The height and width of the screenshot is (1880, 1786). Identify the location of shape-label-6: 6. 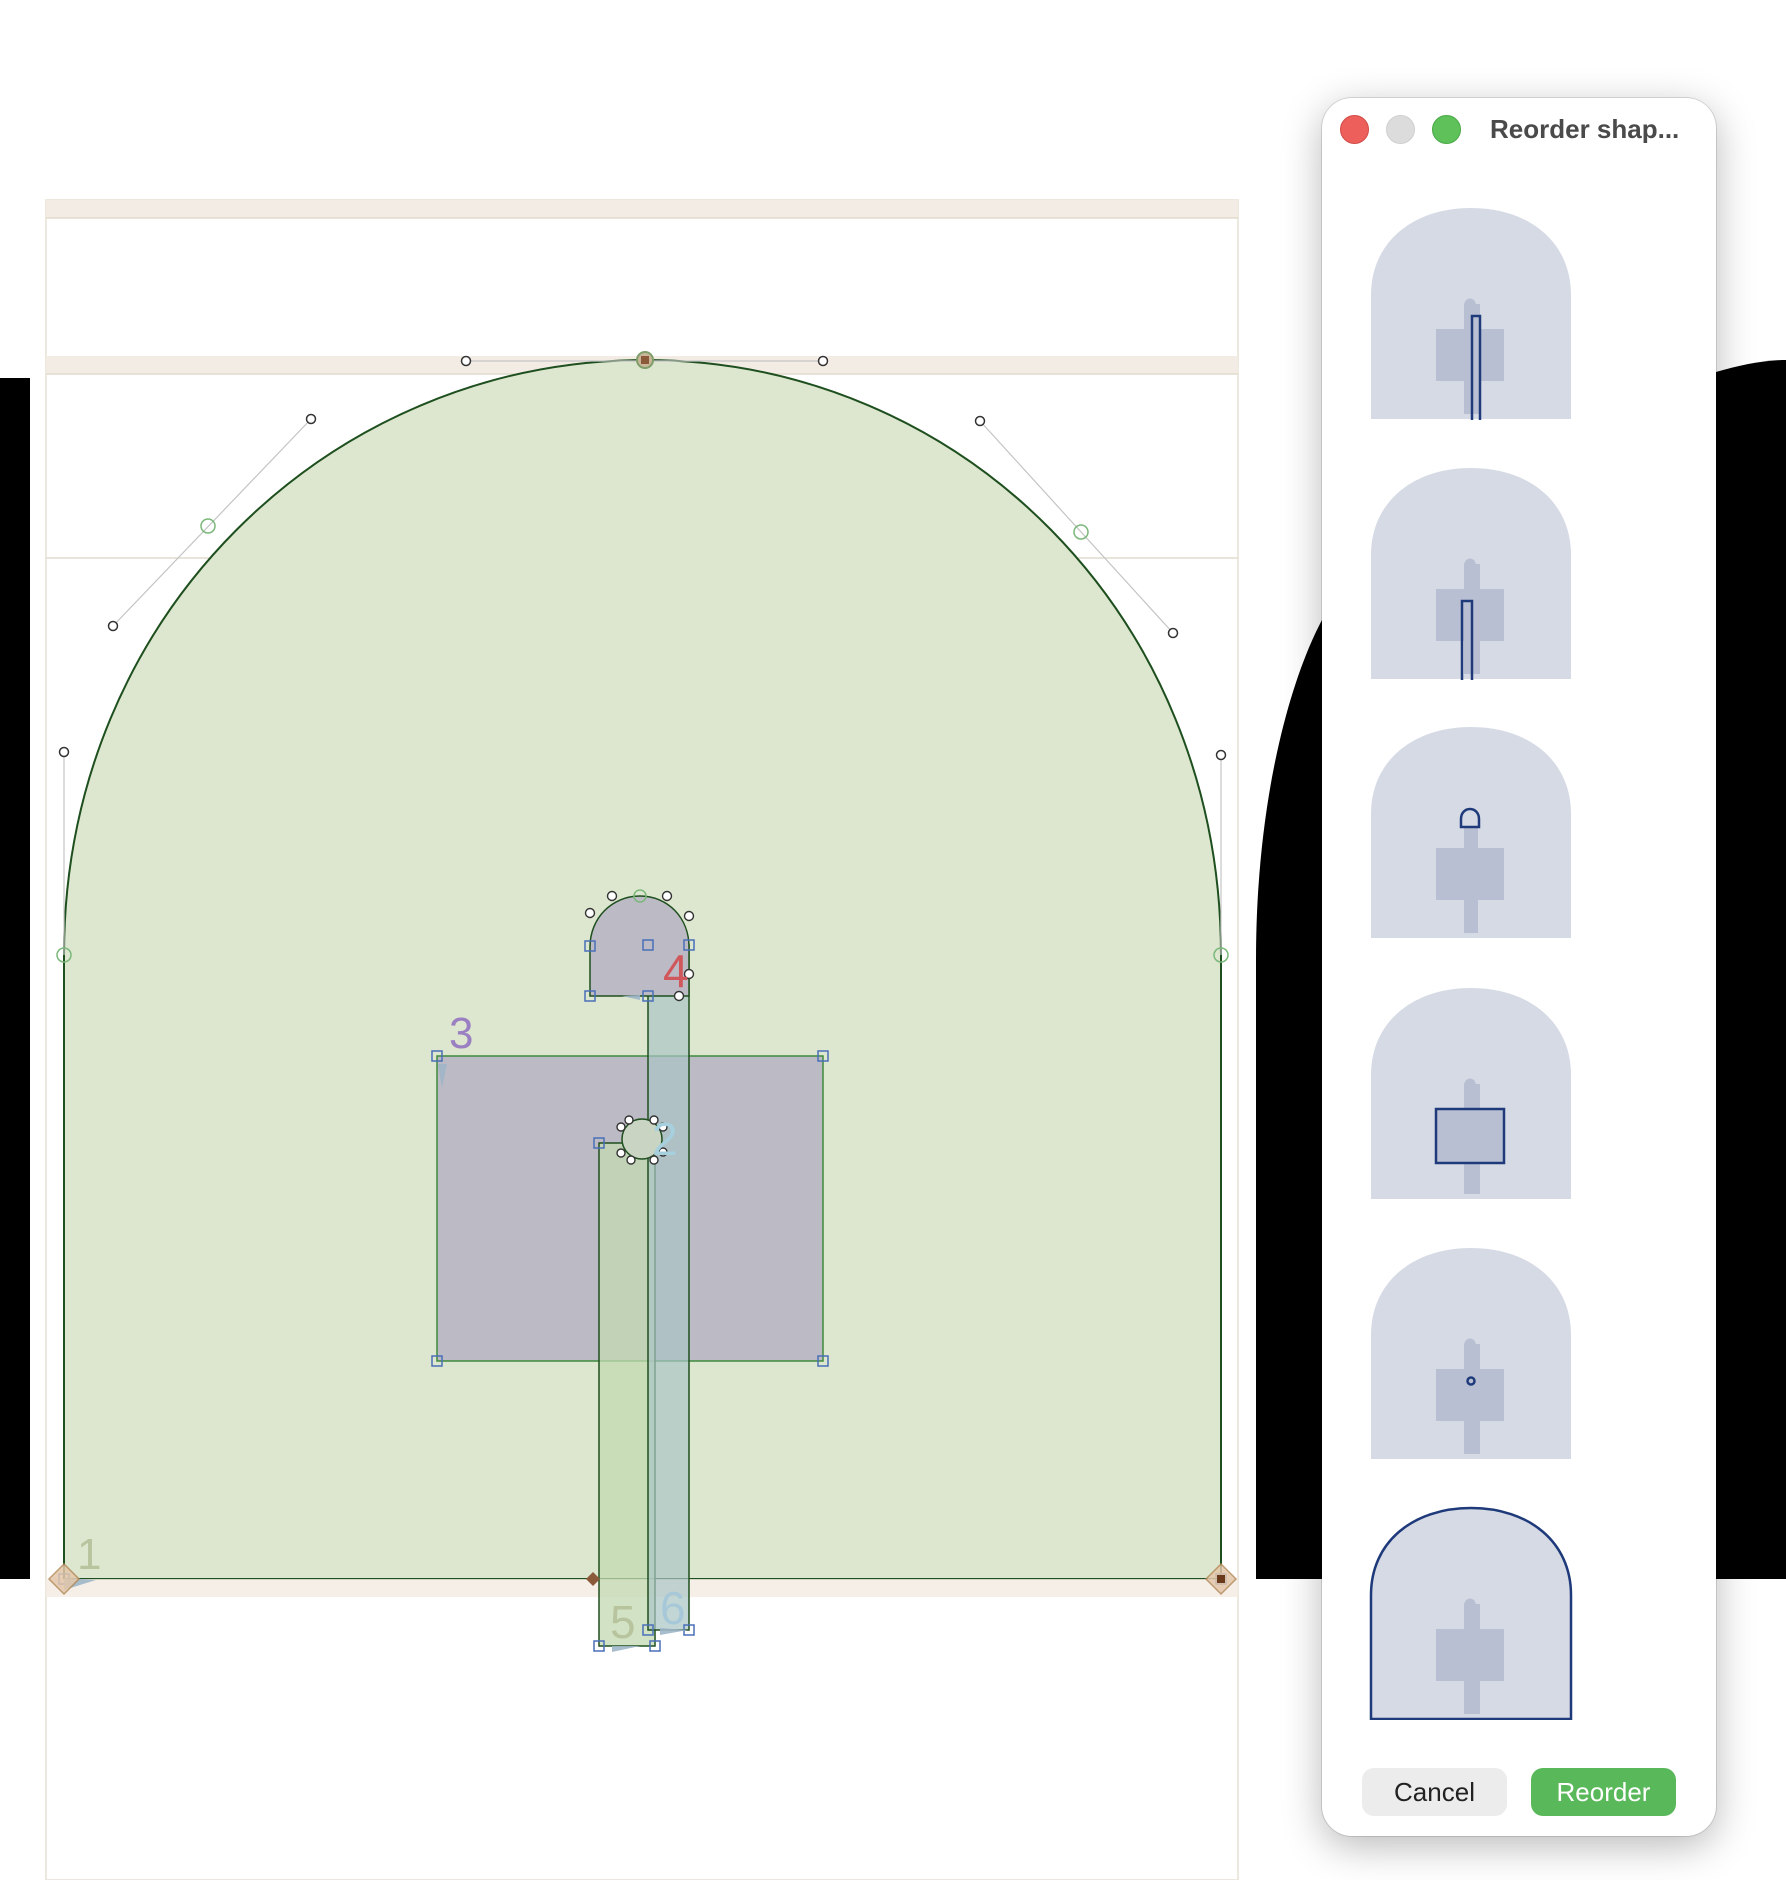
(673, 1608).